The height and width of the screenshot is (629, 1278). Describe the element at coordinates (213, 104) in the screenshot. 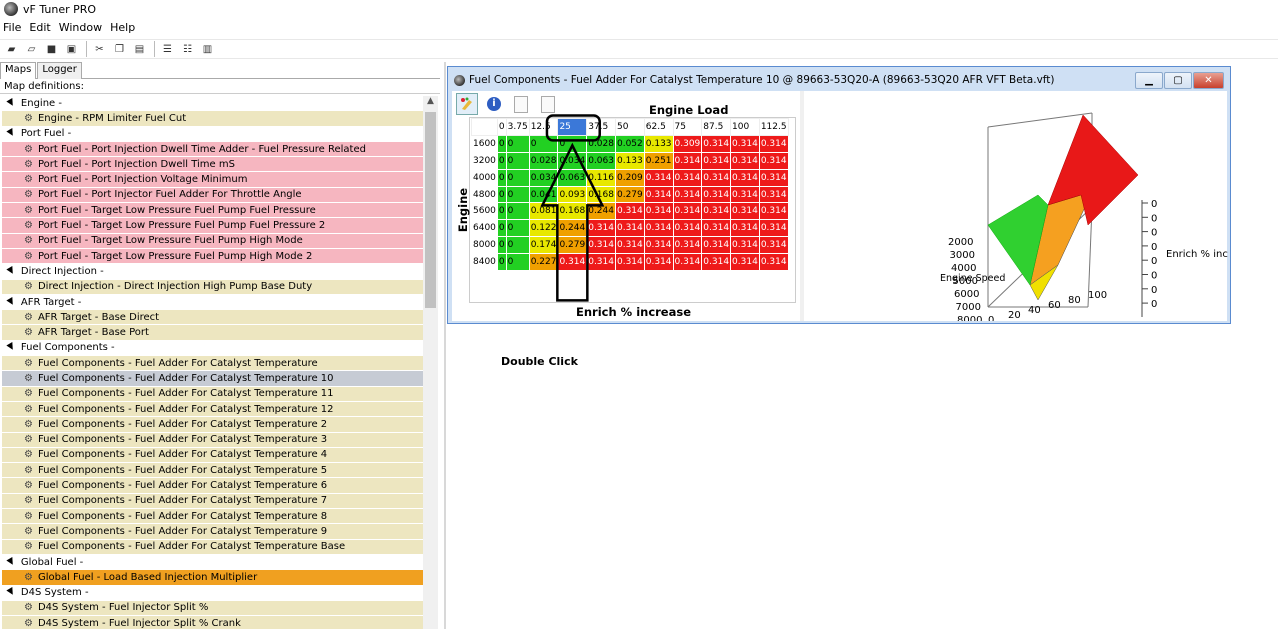

I see `tree-category: ▼ Engine -` at that location.